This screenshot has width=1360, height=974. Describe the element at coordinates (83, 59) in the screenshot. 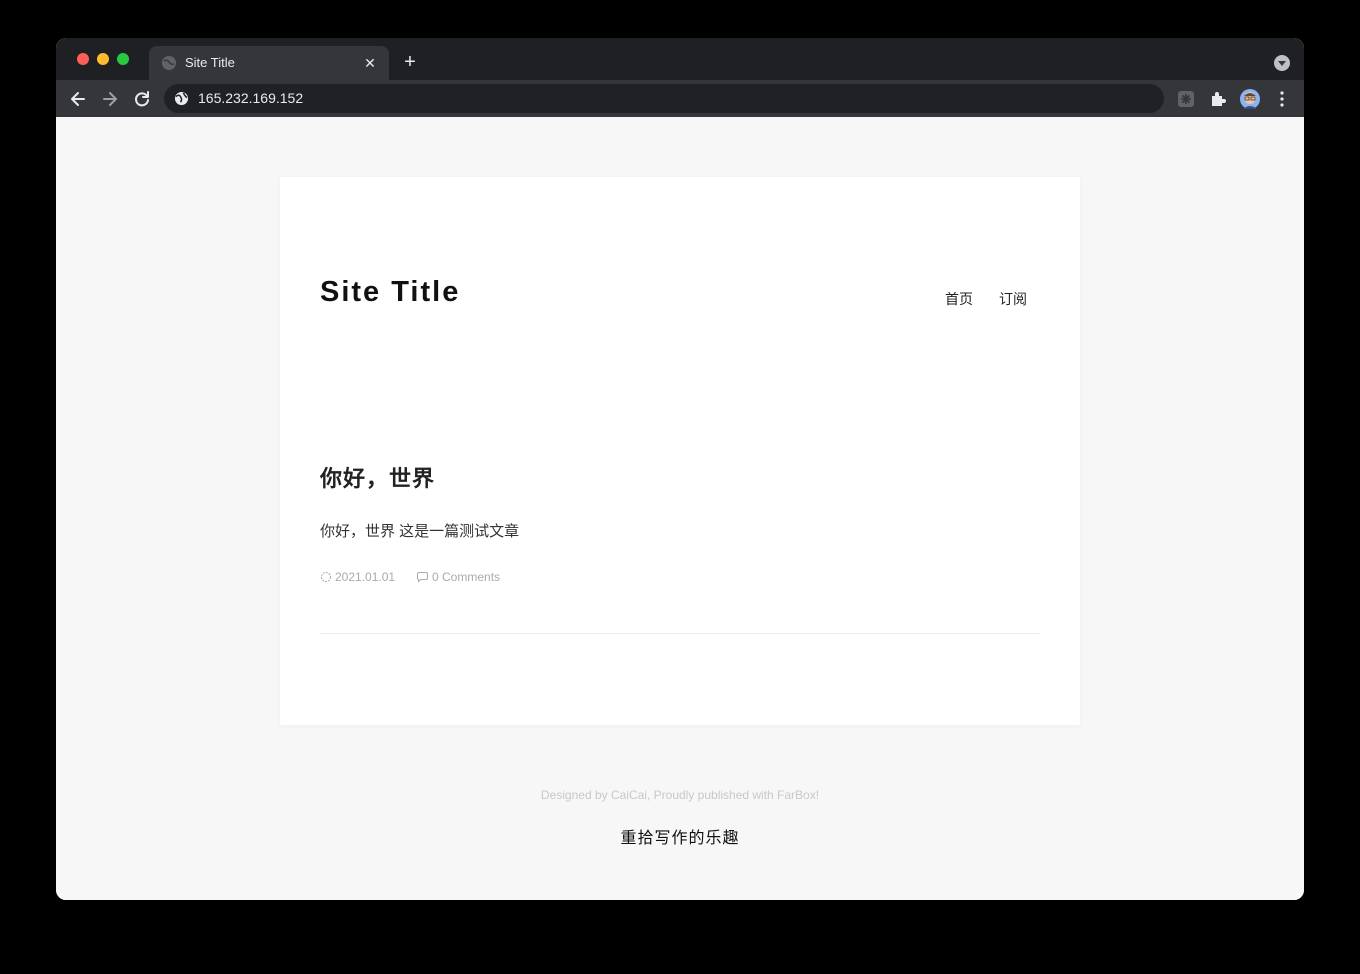

I see `close-window-button` at that location.